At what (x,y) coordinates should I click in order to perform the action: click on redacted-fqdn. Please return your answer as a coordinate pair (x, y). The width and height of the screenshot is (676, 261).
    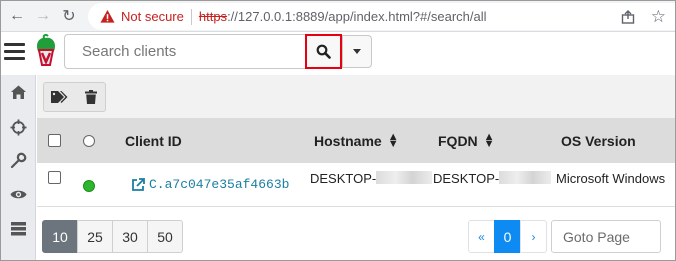
    Looking at the image, I should click on (525, 177).